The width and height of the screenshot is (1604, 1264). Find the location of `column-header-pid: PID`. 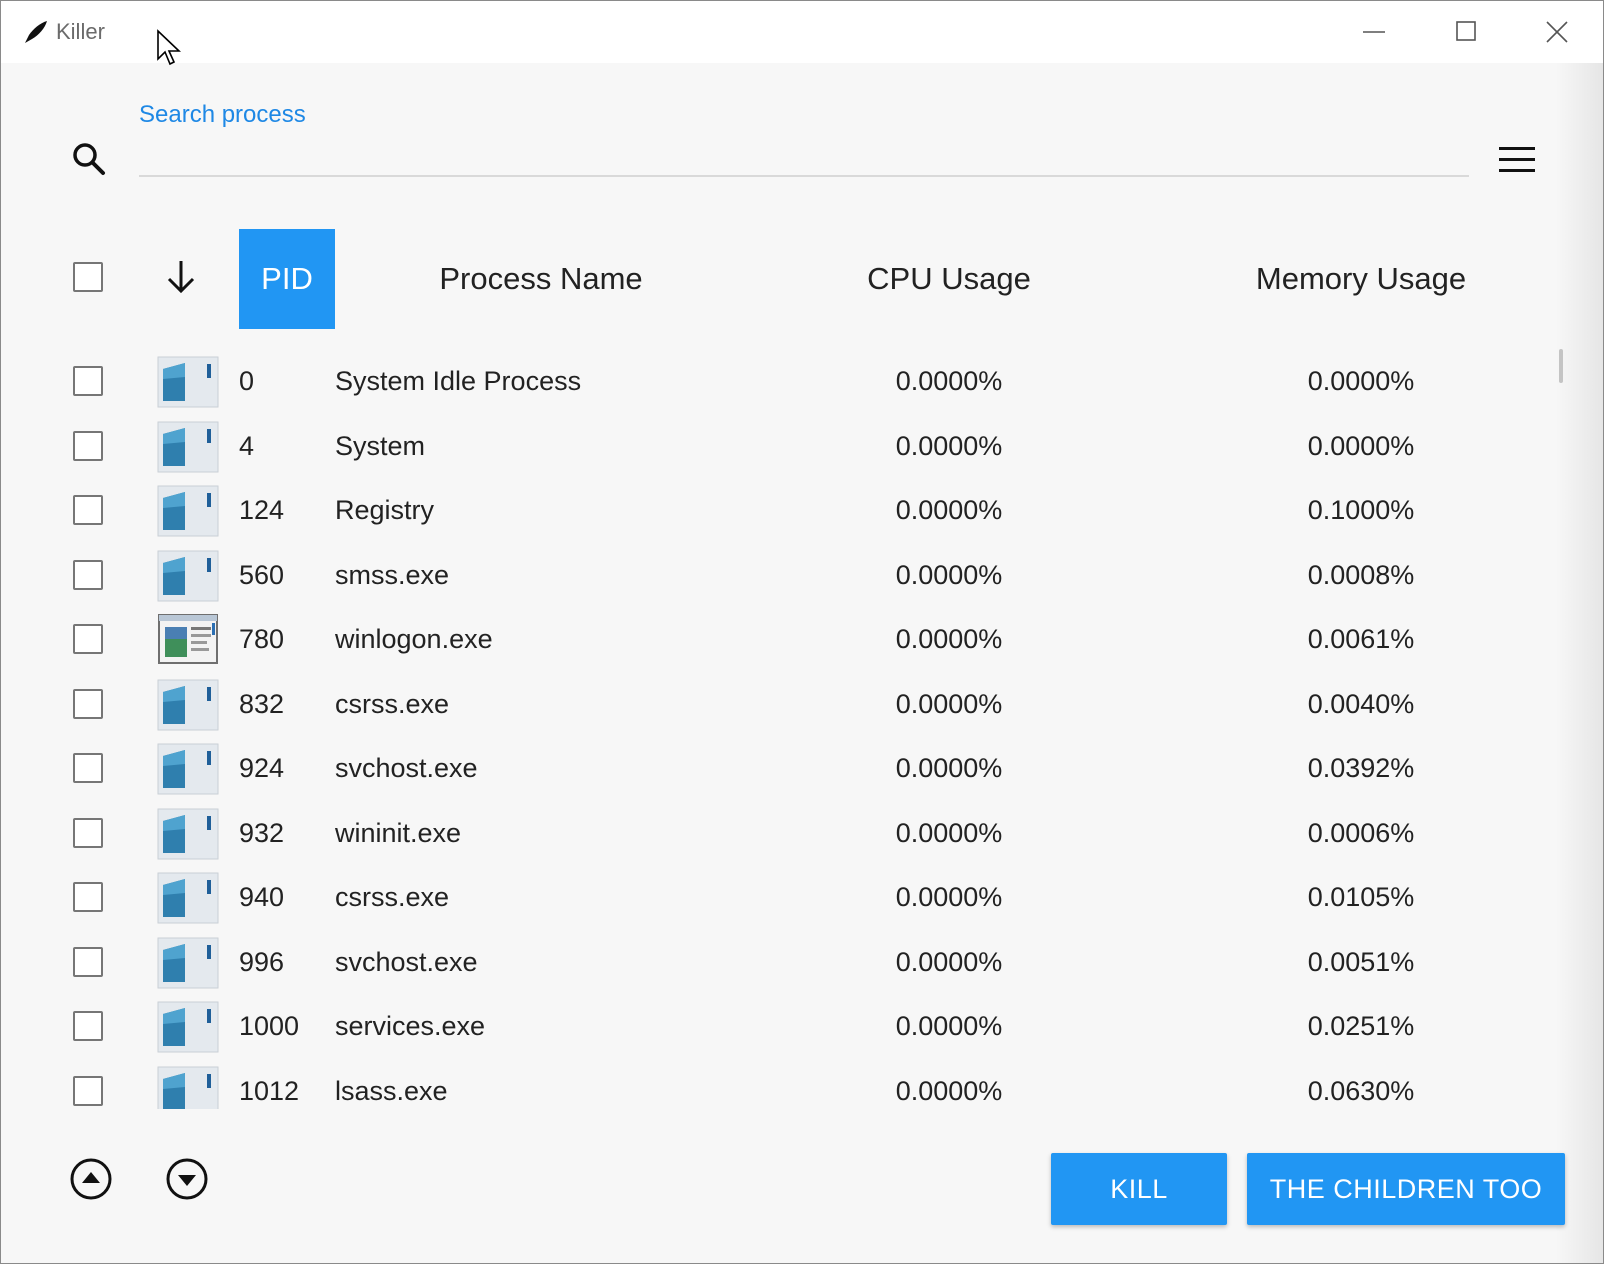

column-header-pid: PID is located at coordinates (287, 279).